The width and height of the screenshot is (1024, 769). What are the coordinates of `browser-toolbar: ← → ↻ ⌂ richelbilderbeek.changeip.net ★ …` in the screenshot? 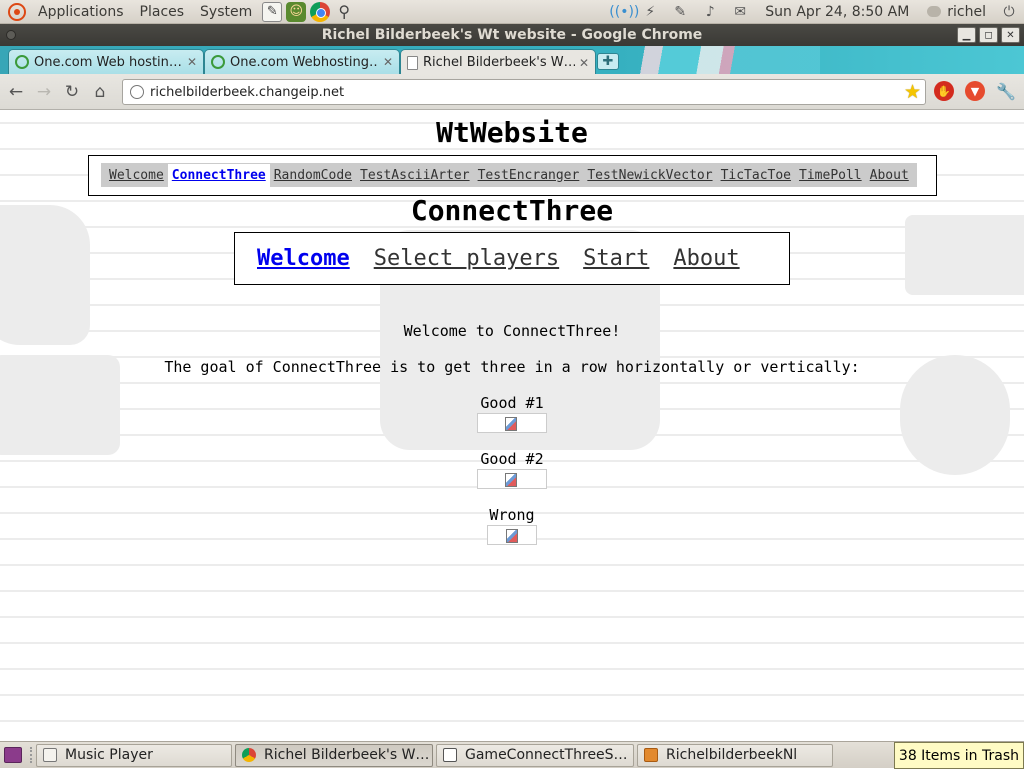 It's located at (512, 92).